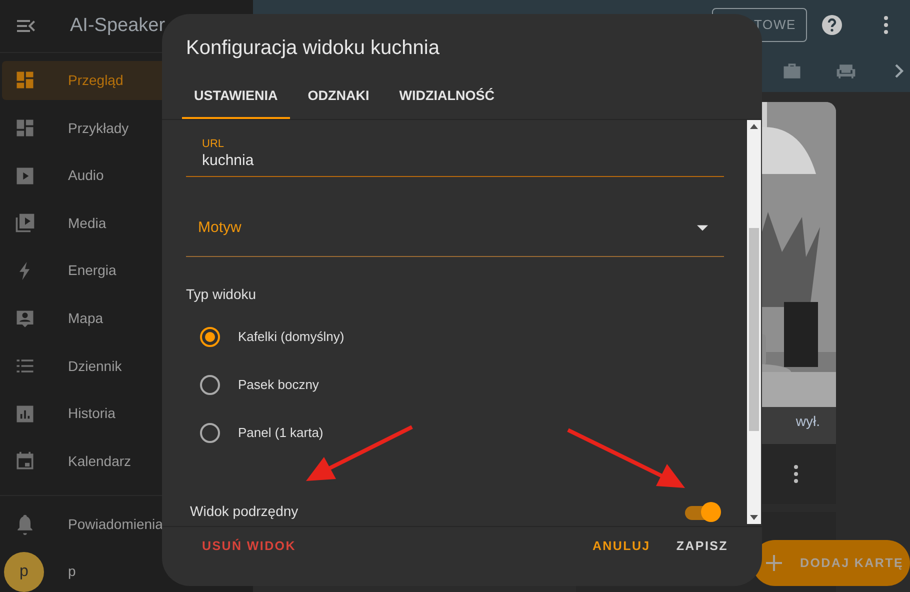  I want to click on avatar: p, so click(24, 572).